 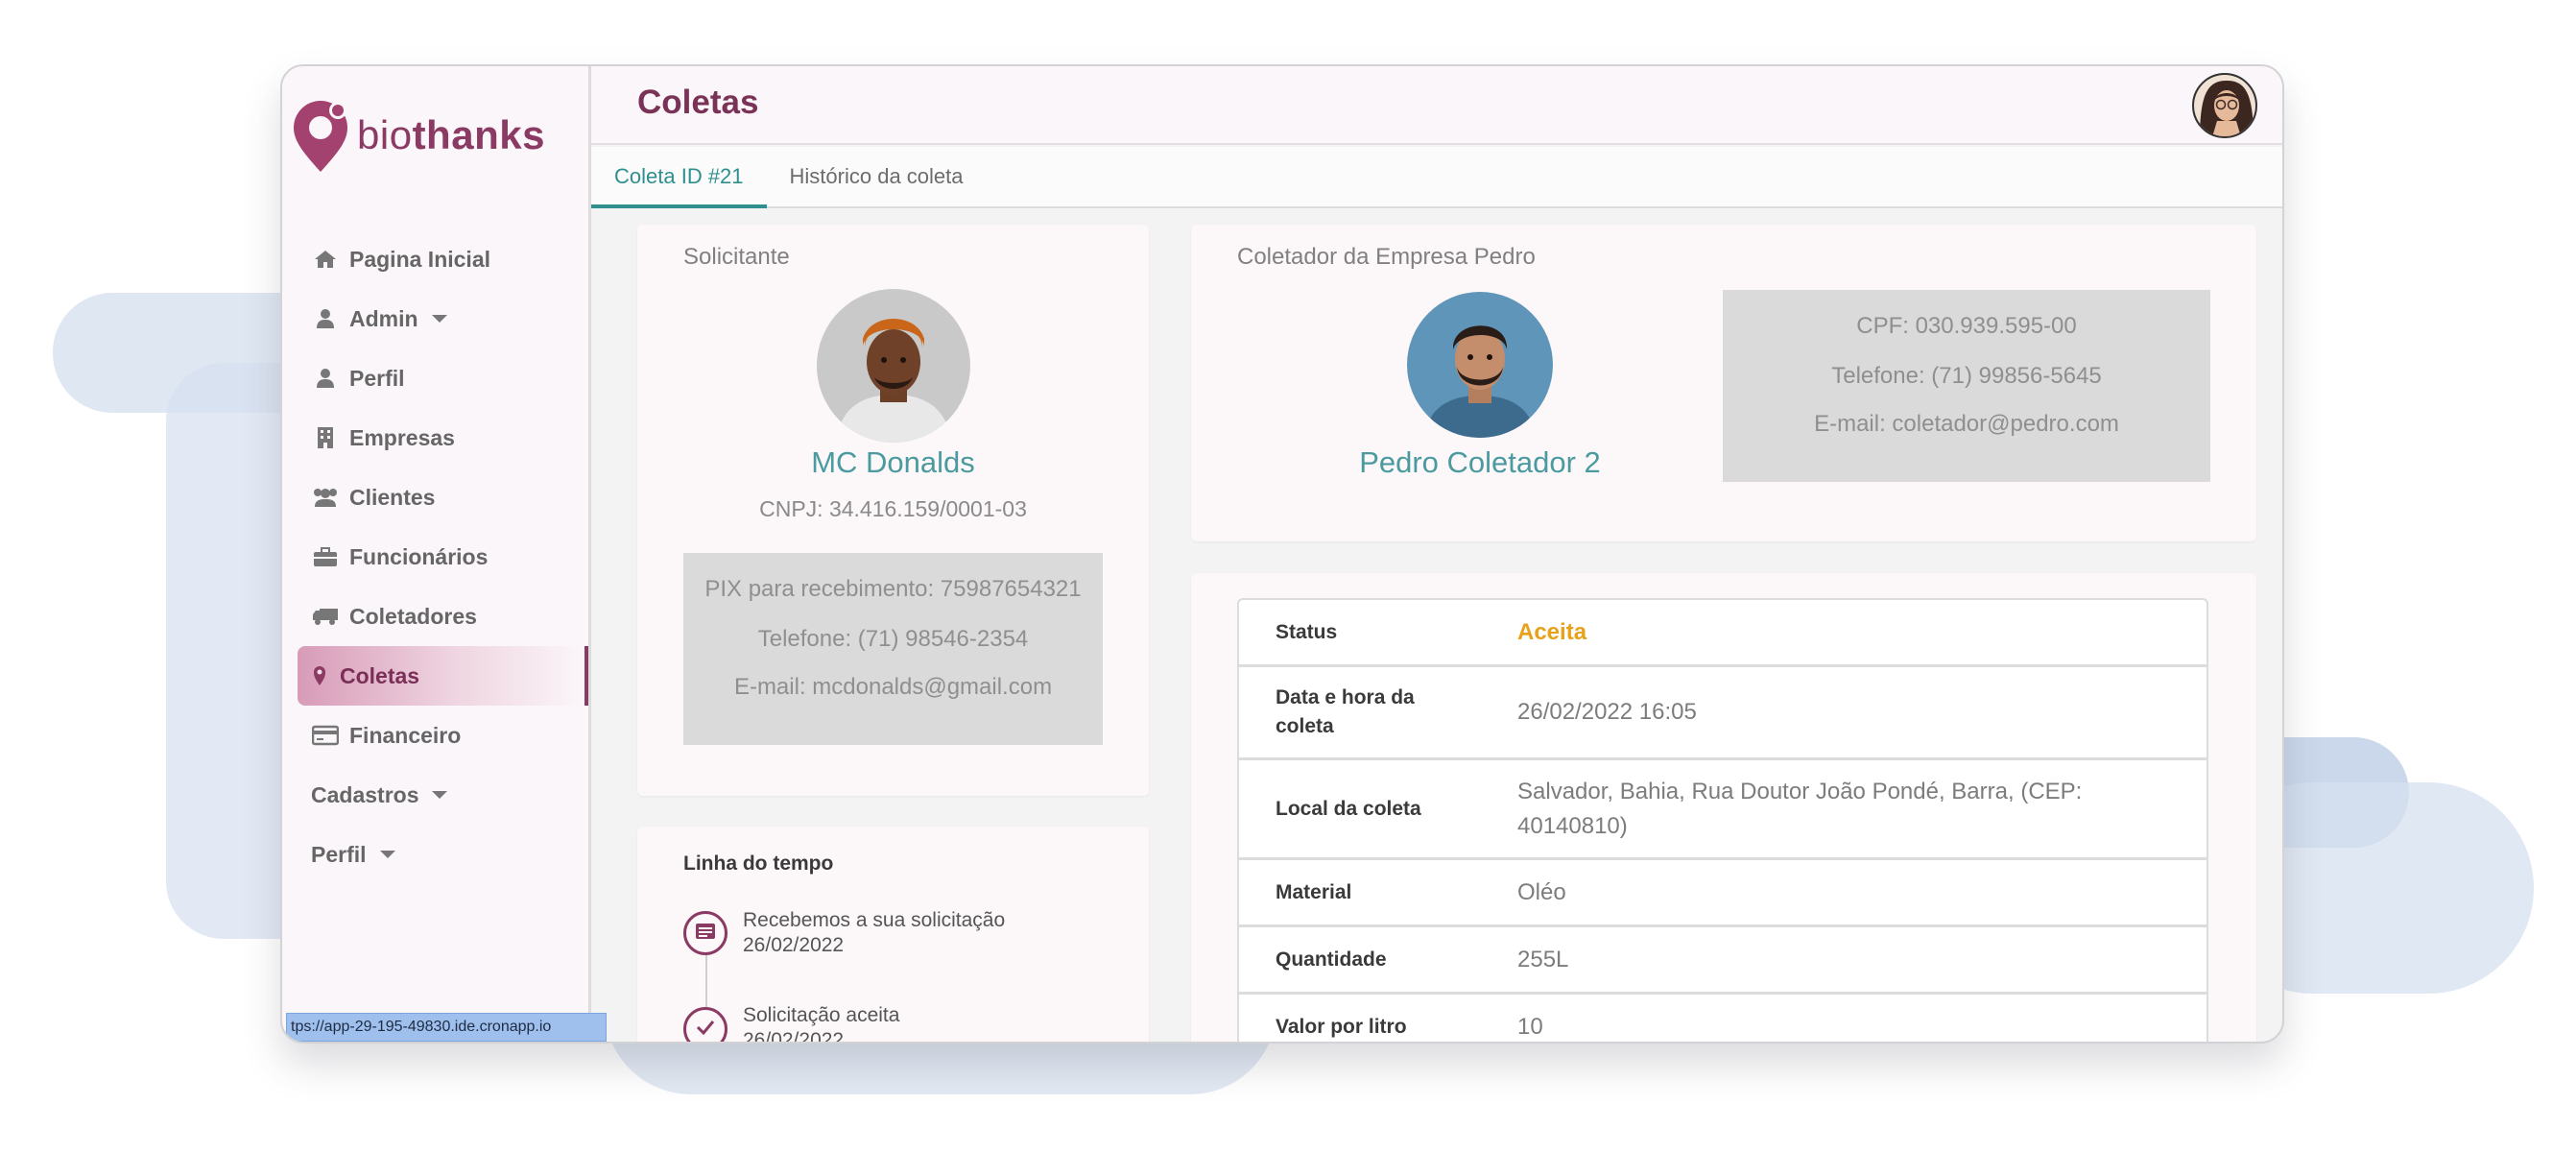 What do you see at coordinates (874, 933) in the screenshot?
I see `timeline-event-text: Recebemos a sua solicitação 26/02/2022` at bounding box center [874, 933].